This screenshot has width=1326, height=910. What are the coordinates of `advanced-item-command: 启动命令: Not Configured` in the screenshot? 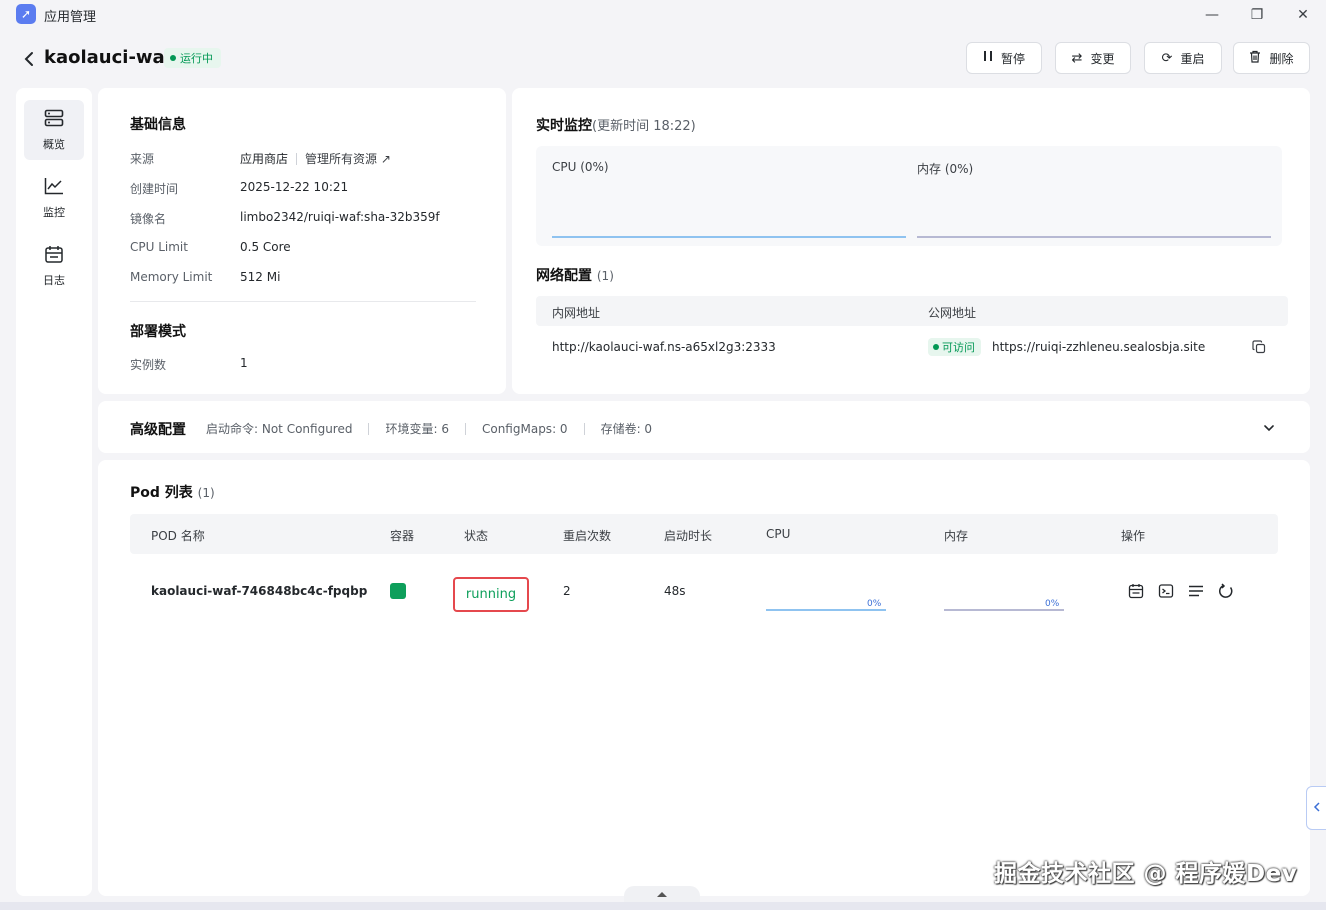 It's located at (279, 429).